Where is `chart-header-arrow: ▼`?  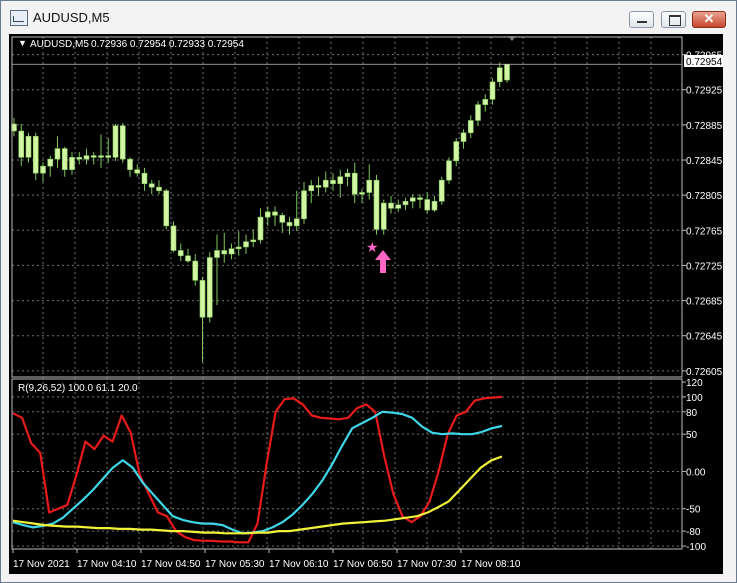 chart-header-arrow: ▼ is located at coordinates (22, 43).